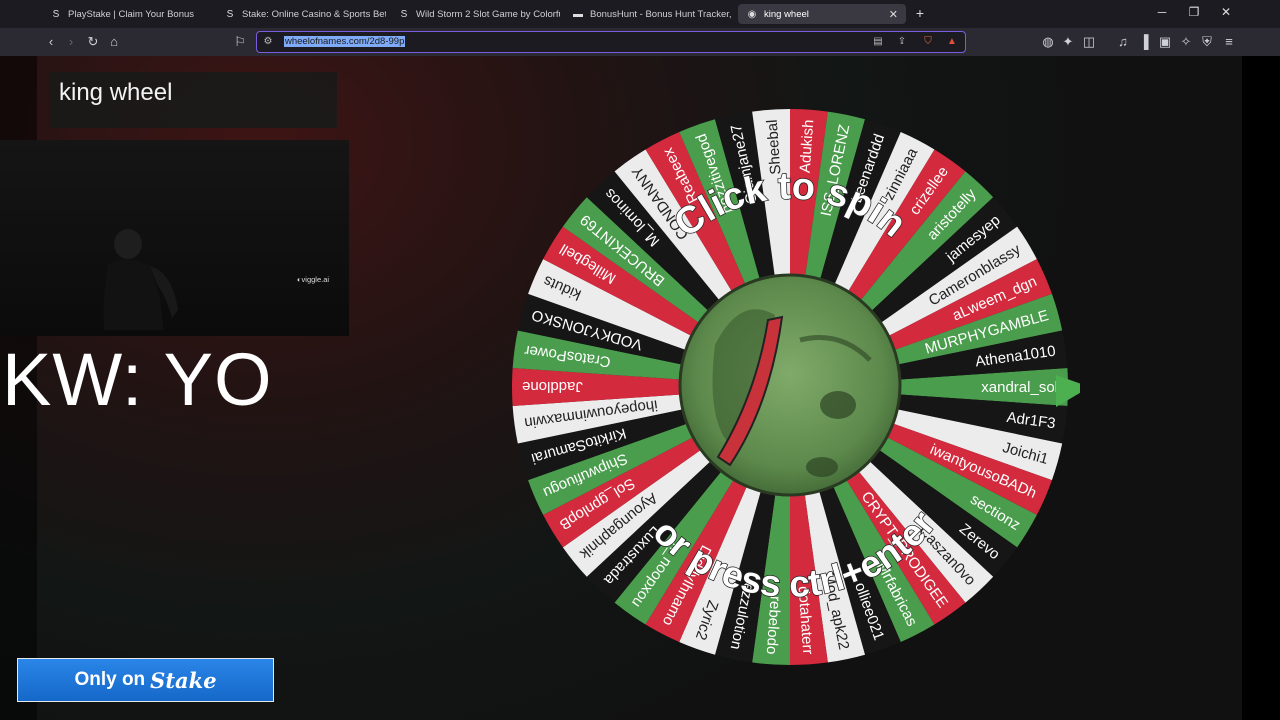 The height and width of the screenshot is (720, 1280). Describe the element at coordinates (662, 14) in the screenshot. I see `tab-title: BonusHunt - Bonus Hunt Tracker, Too` at that location.